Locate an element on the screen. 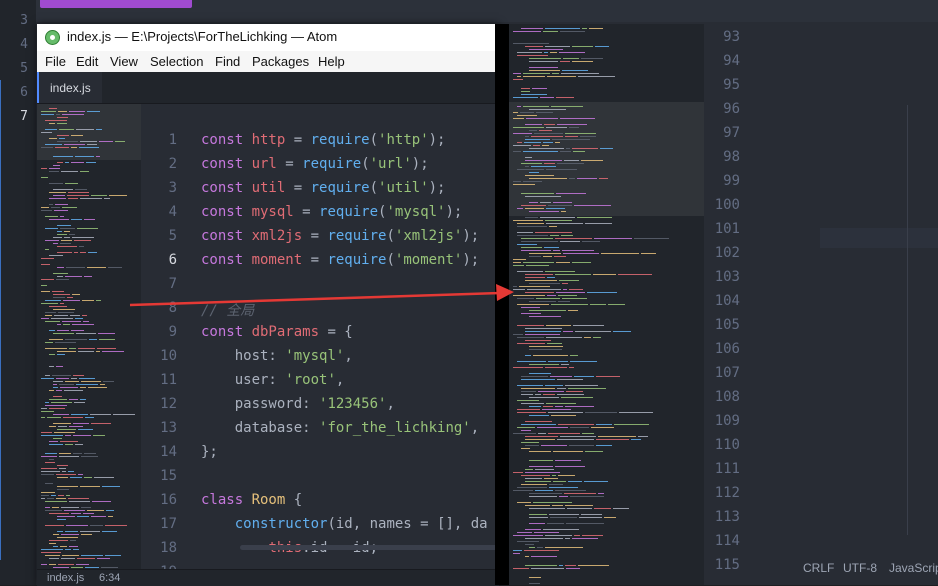 This screenshot has width=938, height=586. arrow-annotation-icon is located at coordinates (321, 295).